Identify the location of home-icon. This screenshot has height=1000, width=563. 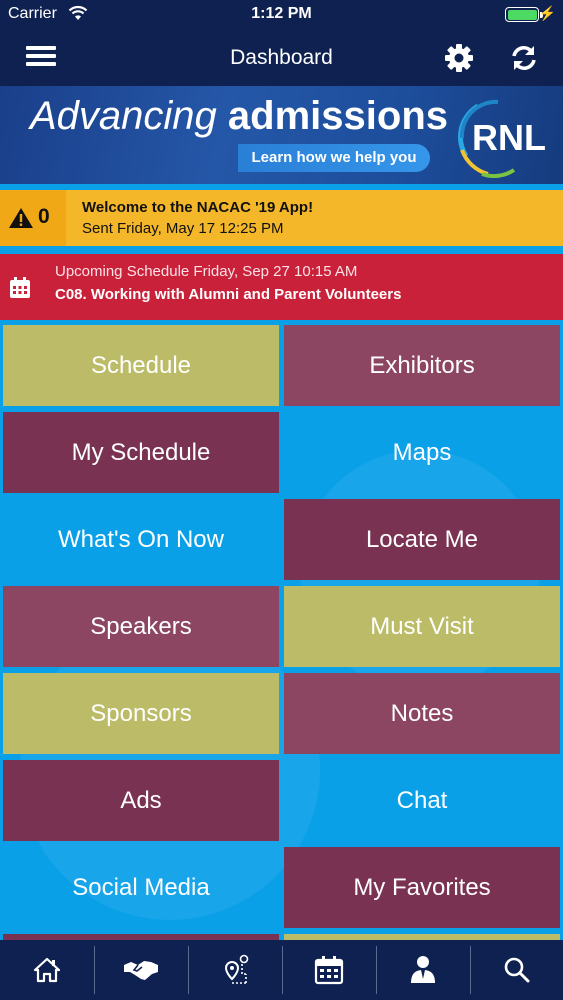
(47, 970).